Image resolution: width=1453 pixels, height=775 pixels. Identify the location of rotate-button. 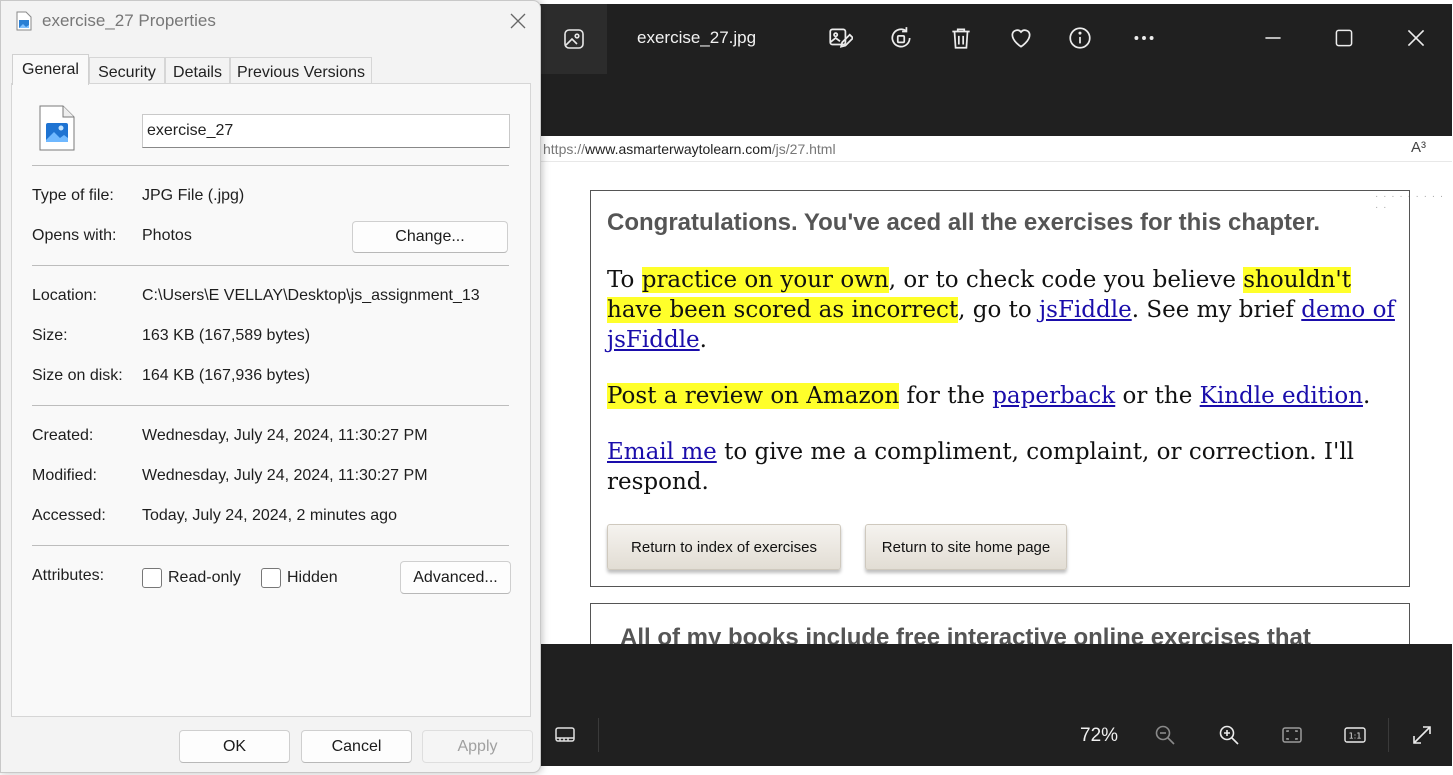
(901, 38).